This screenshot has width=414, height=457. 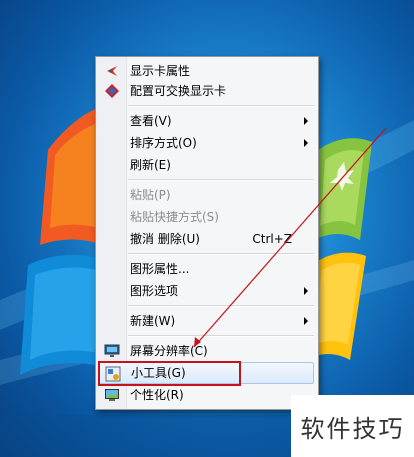 What do you see at coordinates (154, 291) in the screenshot?
I see `menu-item-label: 图形选项` at bounding box center [154, 291].